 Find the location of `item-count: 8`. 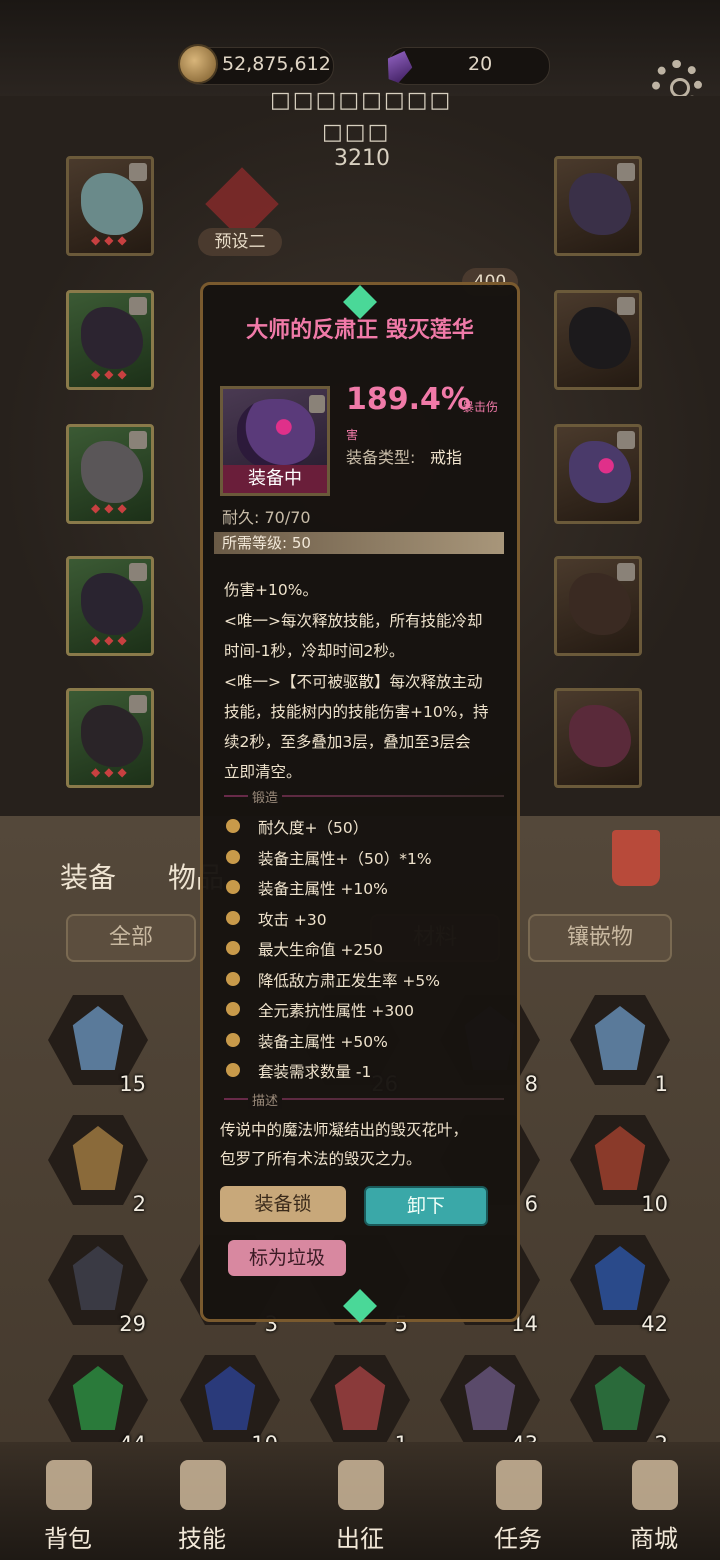

item-count: 8 is located at coordinates (531, 1084).